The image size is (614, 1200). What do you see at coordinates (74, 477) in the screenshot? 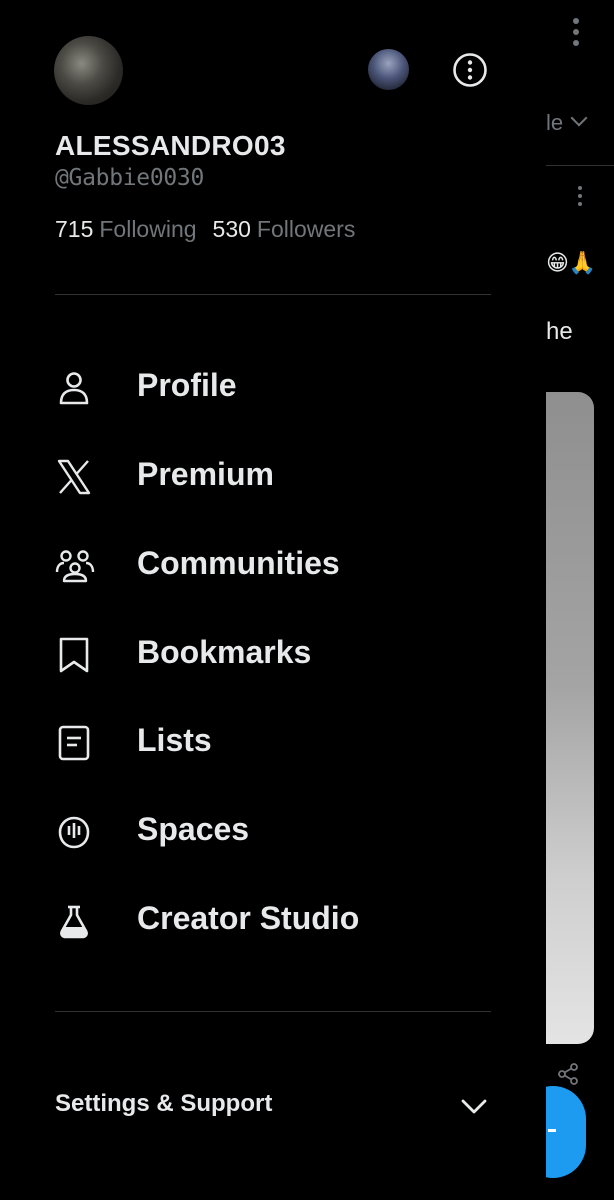
I see `x-logo-icon` at bounding box center [74, 477].